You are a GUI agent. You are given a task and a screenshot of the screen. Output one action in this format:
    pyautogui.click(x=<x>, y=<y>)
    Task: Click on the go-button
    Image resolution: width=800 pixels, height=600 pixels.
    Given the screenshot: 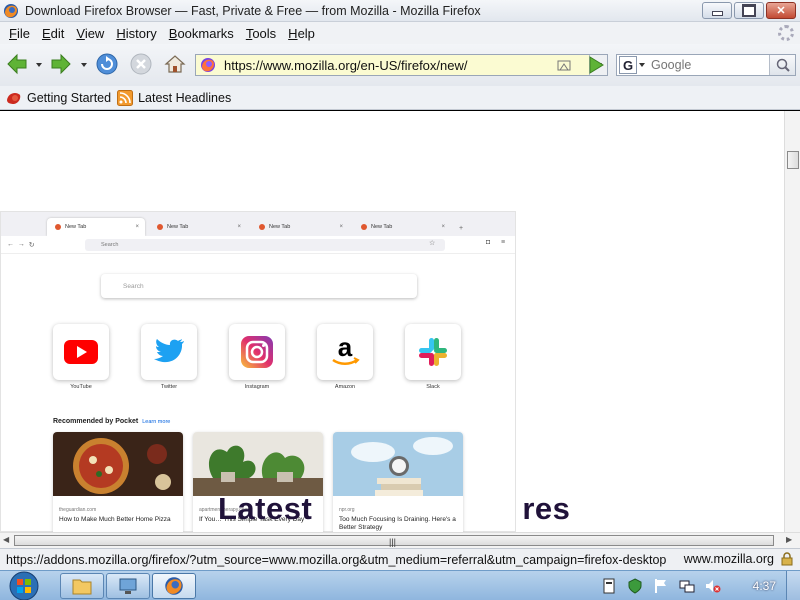 What is the action you would take?
    pyautogui.click(x=596, y=65)
    